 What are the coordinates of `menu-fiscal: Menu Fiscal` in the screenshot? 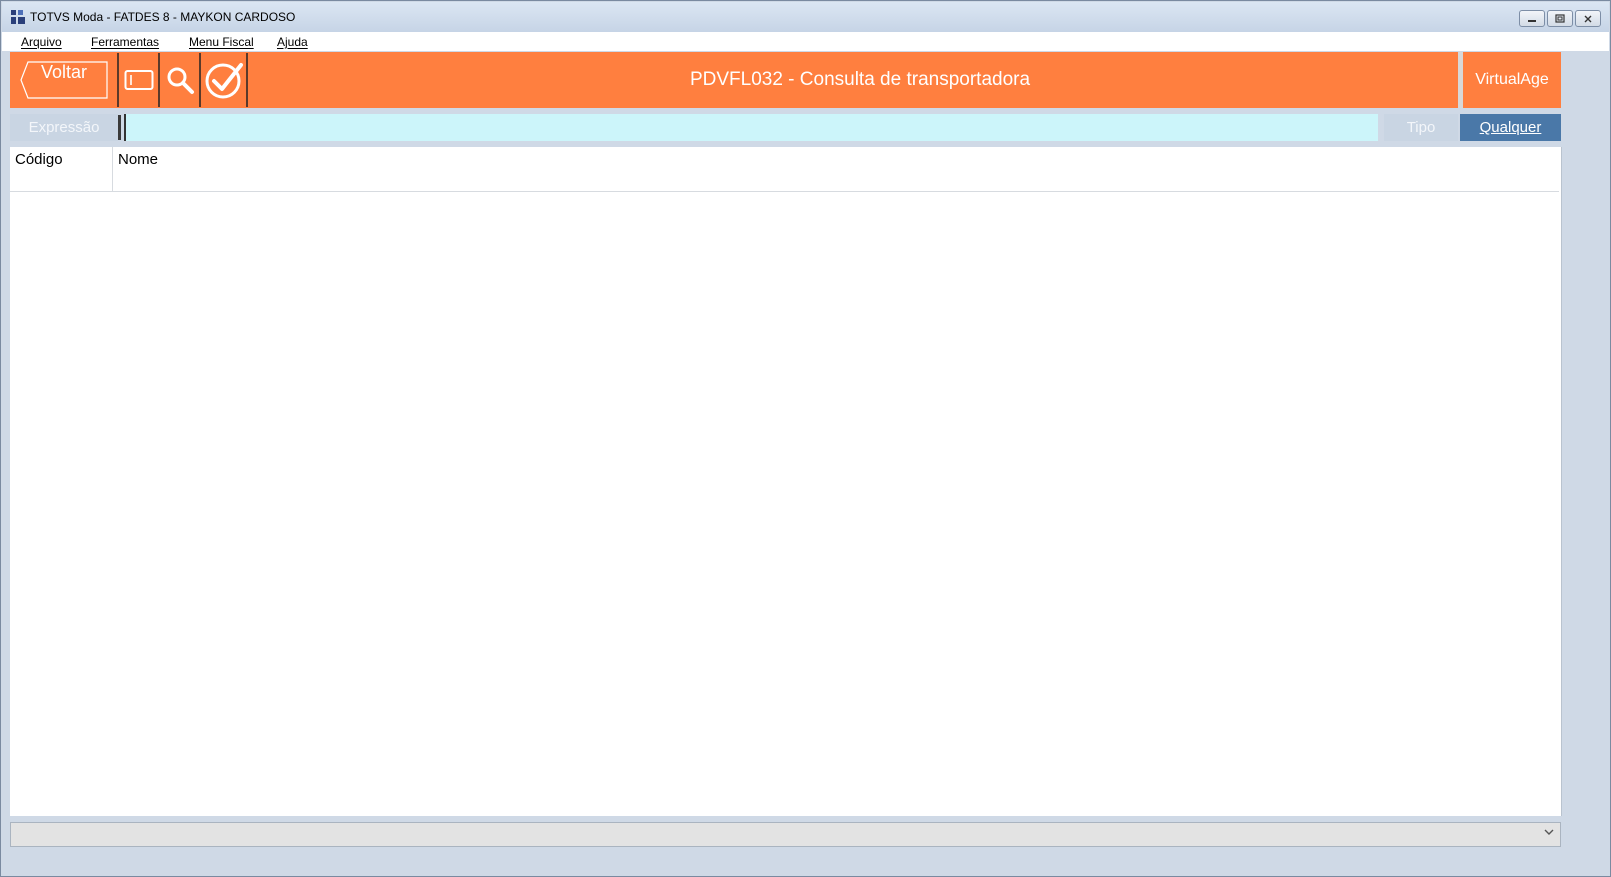 It's located at (221, 42).